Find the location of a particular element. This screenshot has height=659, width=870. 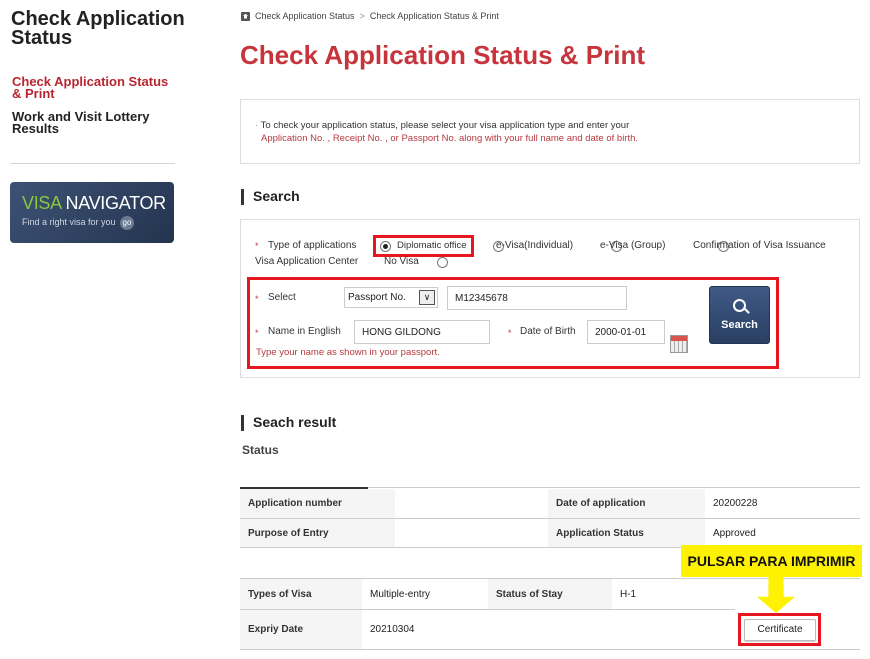

radio-label: Diplomatic office is located at coordinates (432, 245).